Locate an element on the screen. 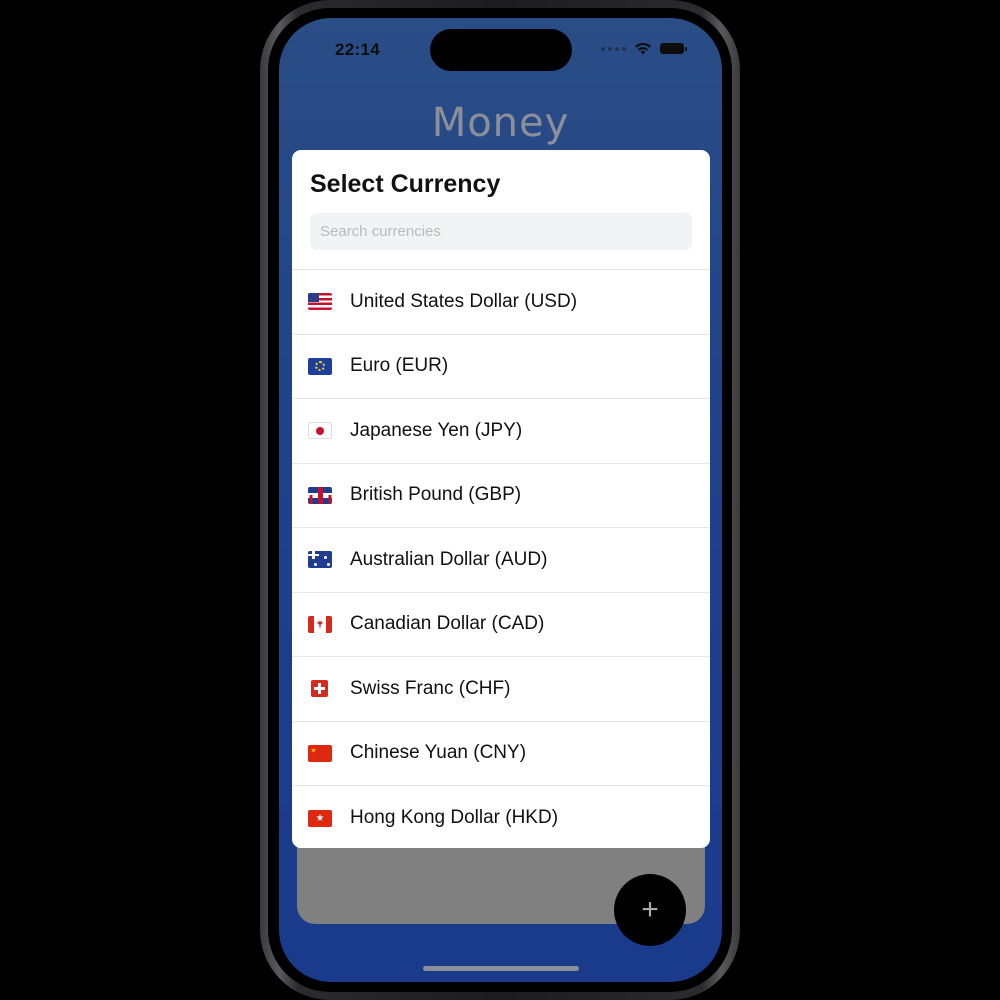 Image resolution: width=1000 pixels, height=1000 pixels. currency-row-cad: Canadian Dollar (CAD) is located at coordinates (501, 625).